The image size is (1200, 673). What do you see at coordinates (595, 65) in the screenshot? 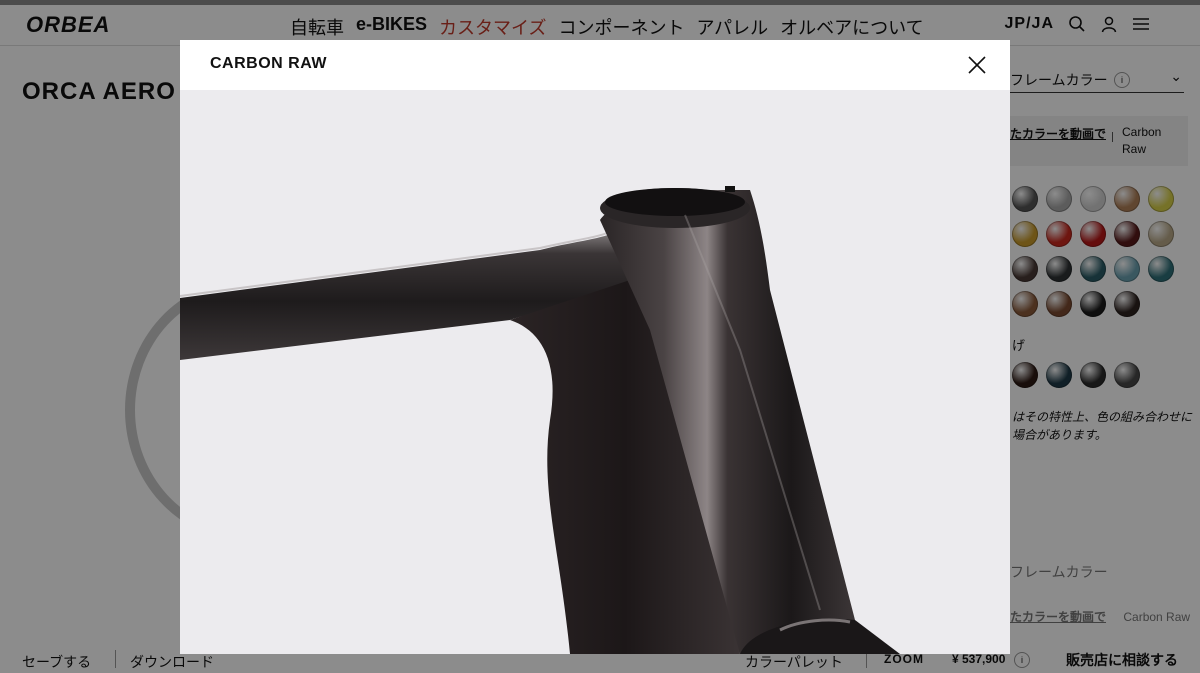
I see `modal-header: CARBON RAW` at bounding box center [595, 65].